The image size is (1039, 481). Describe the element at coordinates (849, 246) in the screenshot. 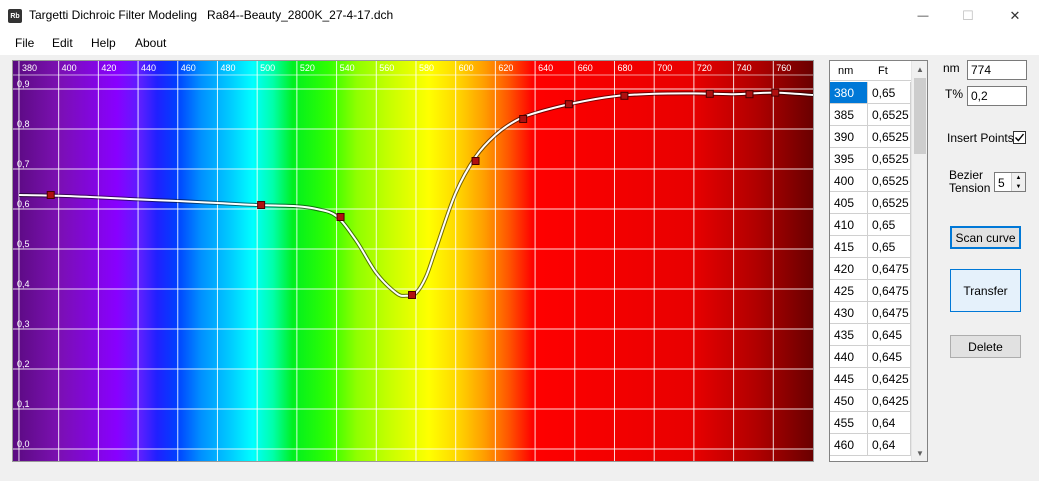

I see `cell-nm: 415` at that location.